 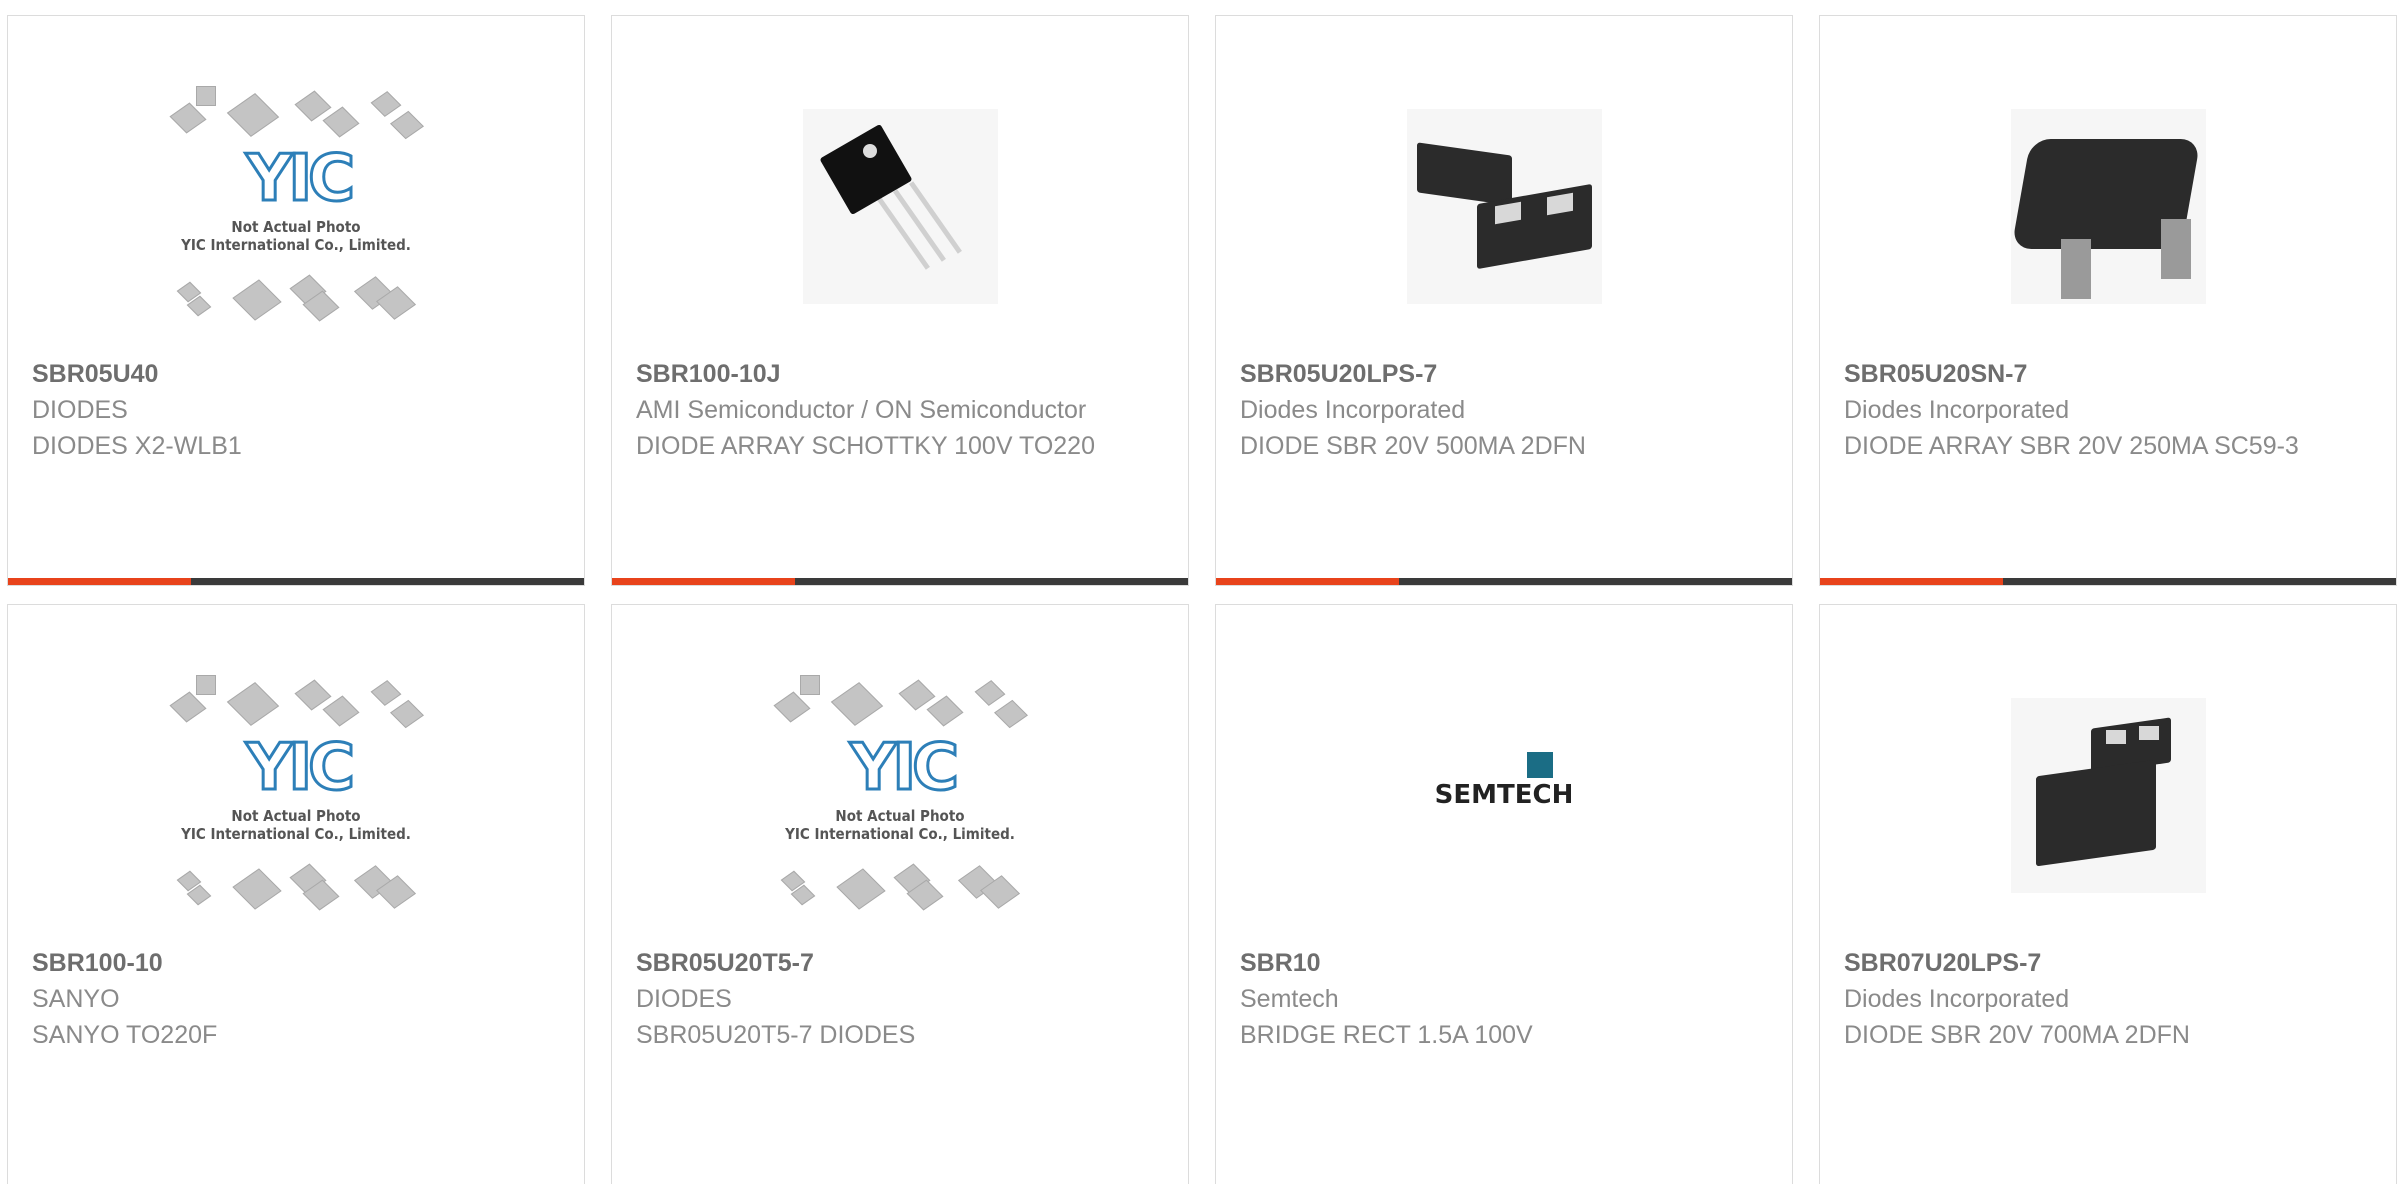 I want to click on description: DIODE SBR 20V 700MA 2DFN, so click(x=2017, y=1035).